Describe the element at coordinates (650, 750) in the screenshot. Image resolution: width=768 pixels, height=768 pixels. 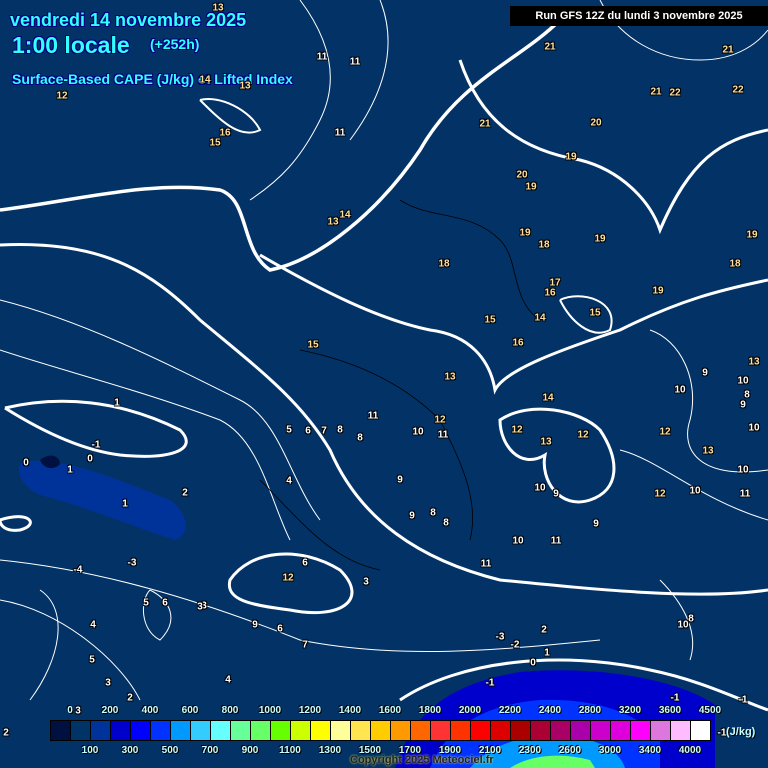
I see `colorbar-tick-bottom: 3400` at that location.